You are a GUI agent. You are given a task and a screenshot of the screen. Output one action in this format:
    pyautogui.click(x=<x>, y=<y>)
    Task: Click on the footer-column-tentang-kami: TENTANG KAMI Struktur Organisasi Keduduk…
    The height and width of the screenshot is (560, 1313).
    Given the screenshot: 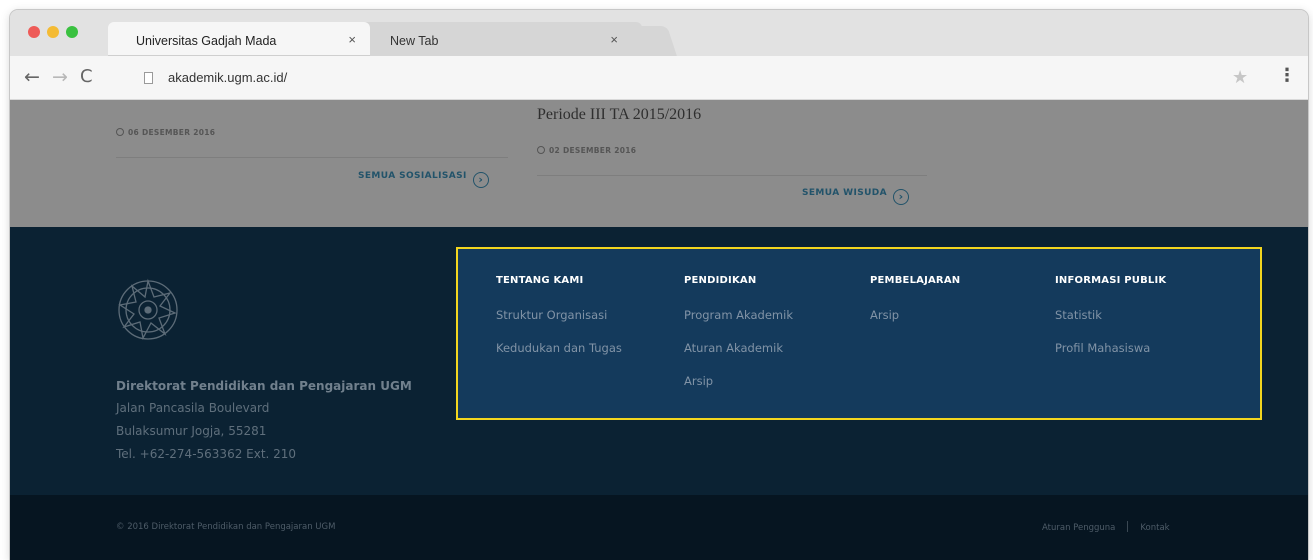 What is the action you would take?
    pyautogui.click(x=559, y=315)
    